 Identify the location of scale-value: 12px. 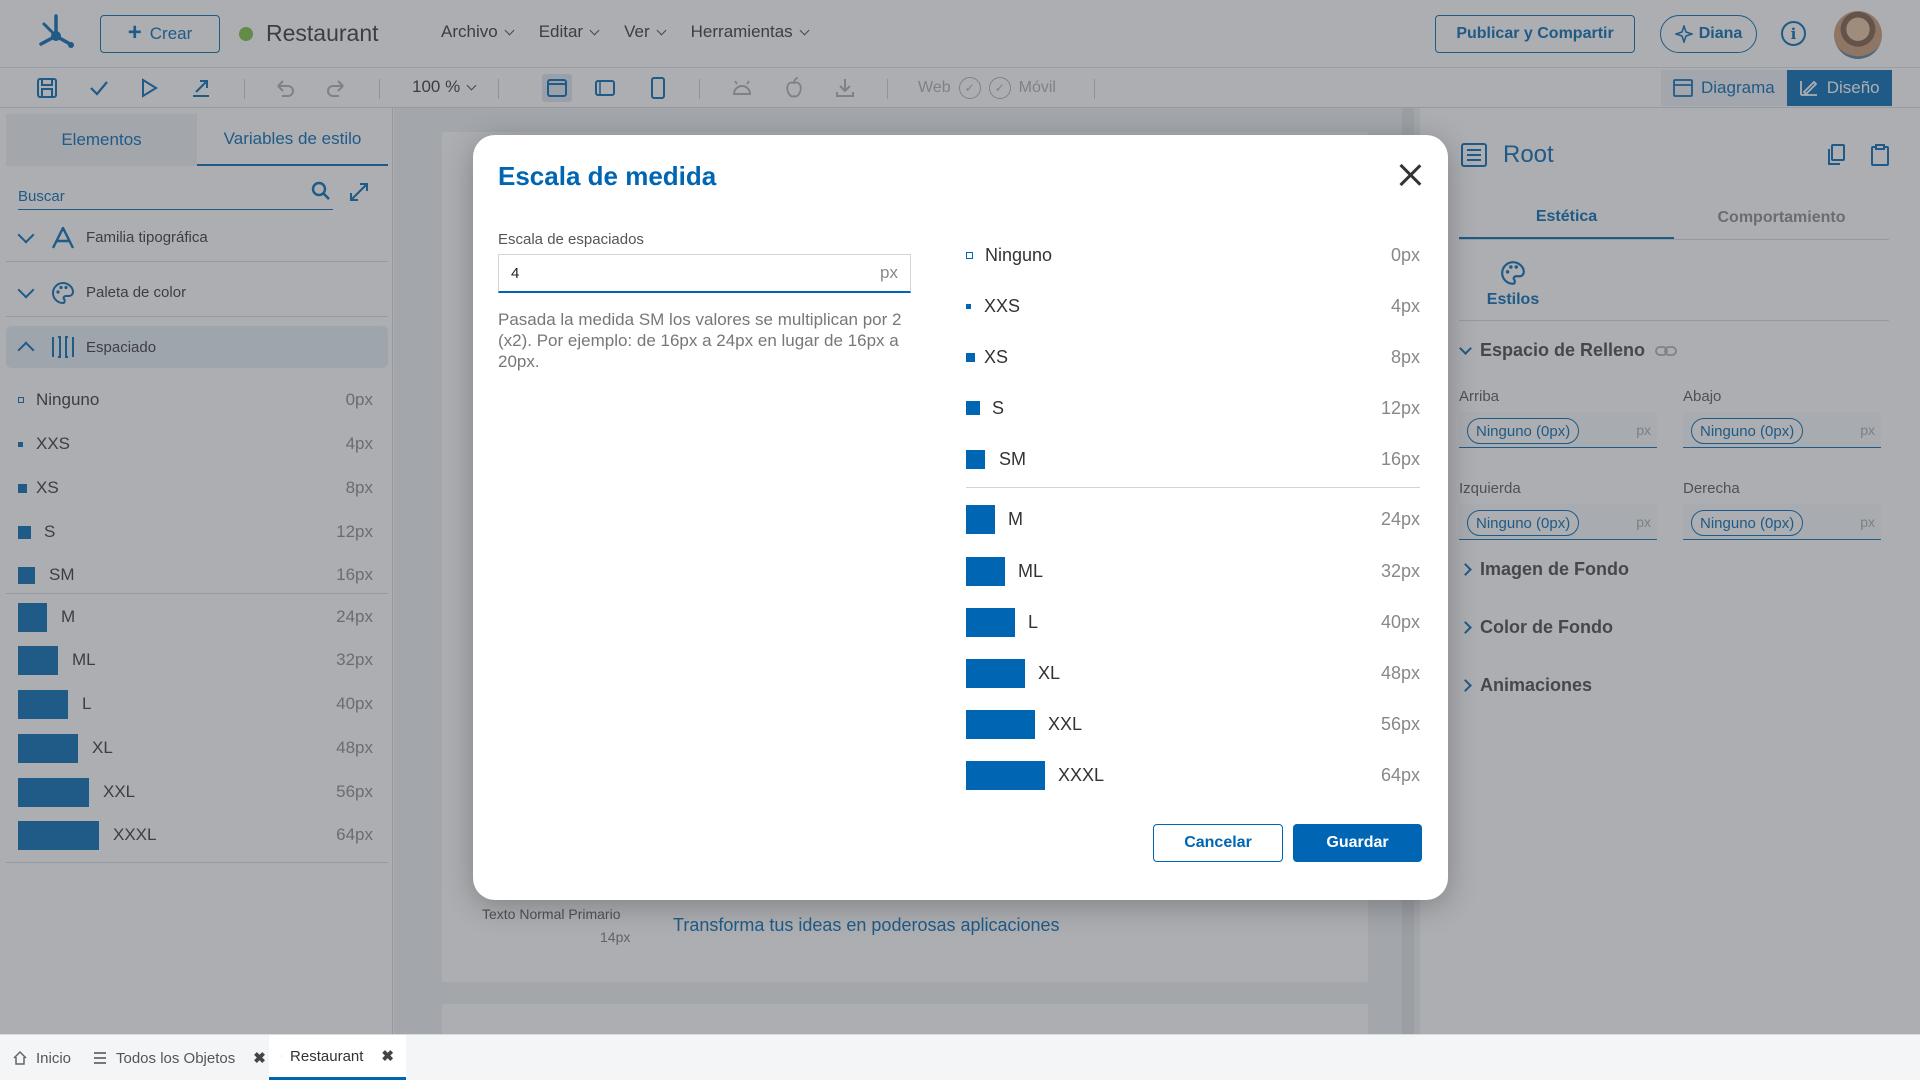
(1400, 407).